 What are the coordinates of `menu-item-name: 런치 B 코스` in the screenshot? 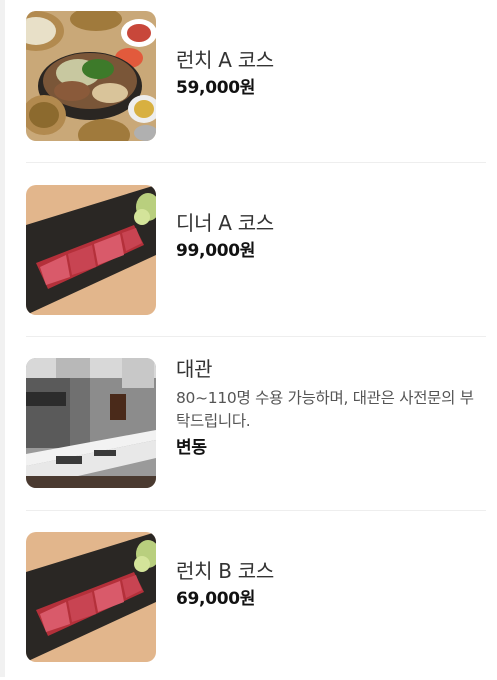 It's located at (225, 571).